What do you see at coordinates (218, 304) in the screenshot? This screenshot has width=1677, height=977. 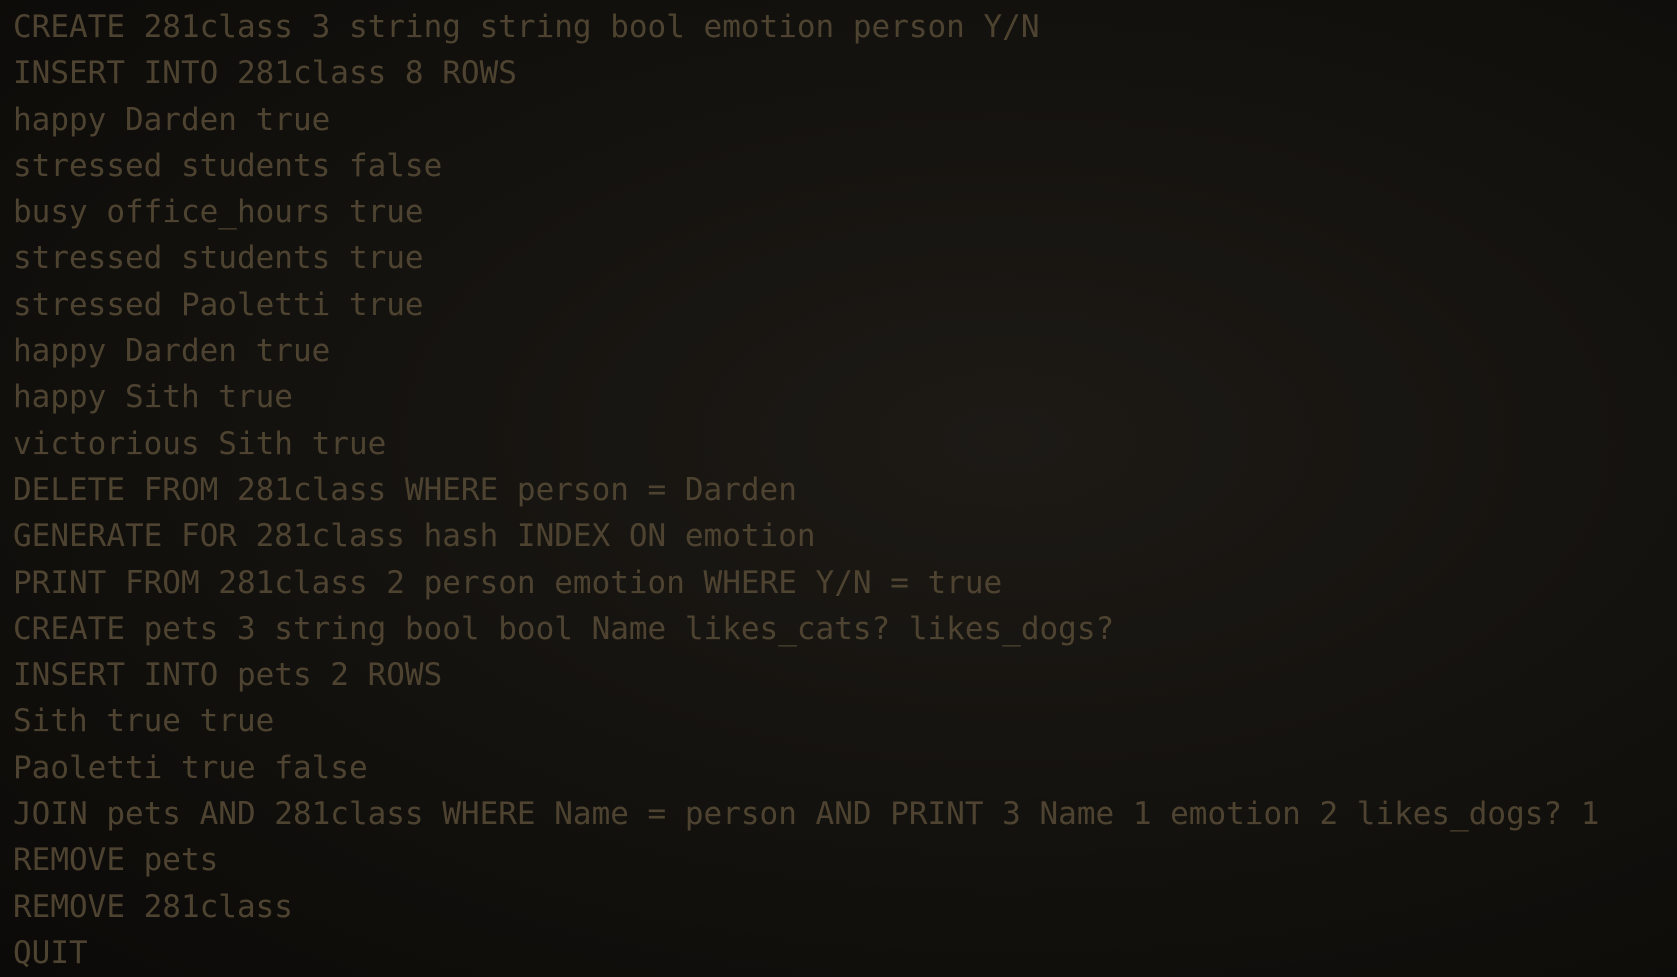 I see `terminal-line: stressed Paoletti true` at bounding box center [218, 304].